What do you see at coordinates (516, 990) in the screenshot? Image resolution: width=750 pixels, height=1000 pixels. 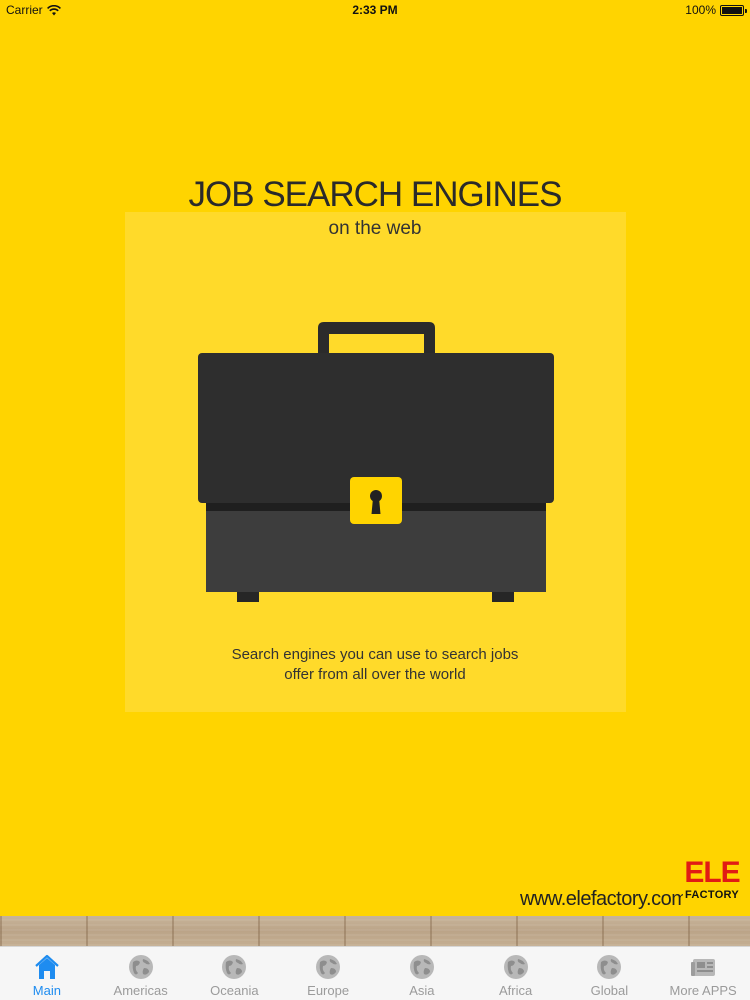 I see `tab-label: Africa` at bounding box center [516, 990].